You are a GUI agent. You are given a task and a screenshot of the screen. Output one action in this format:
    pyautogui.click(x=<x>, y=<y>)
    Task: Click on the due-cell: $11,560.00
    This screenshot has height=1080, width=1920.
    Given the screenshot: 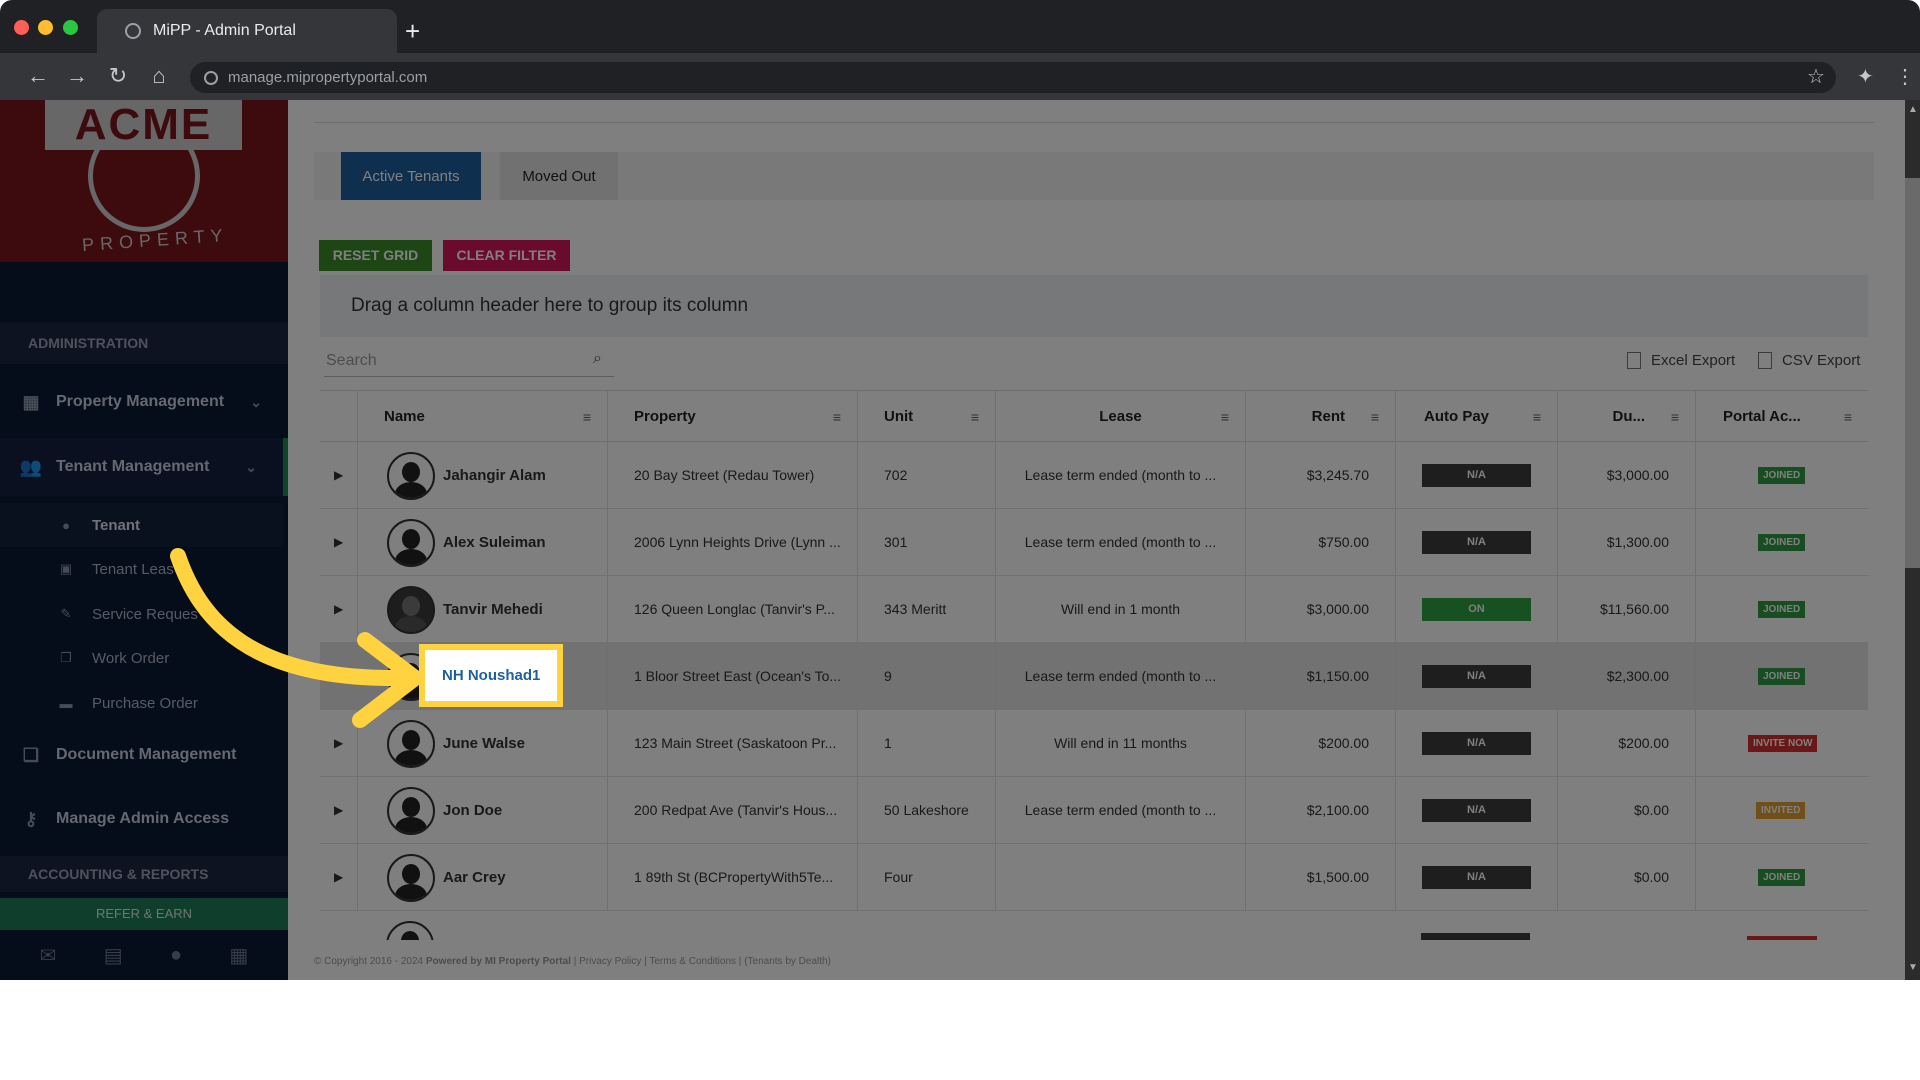 What is the action you would take?
    pyautogui.click(x=1626, y=609)
    